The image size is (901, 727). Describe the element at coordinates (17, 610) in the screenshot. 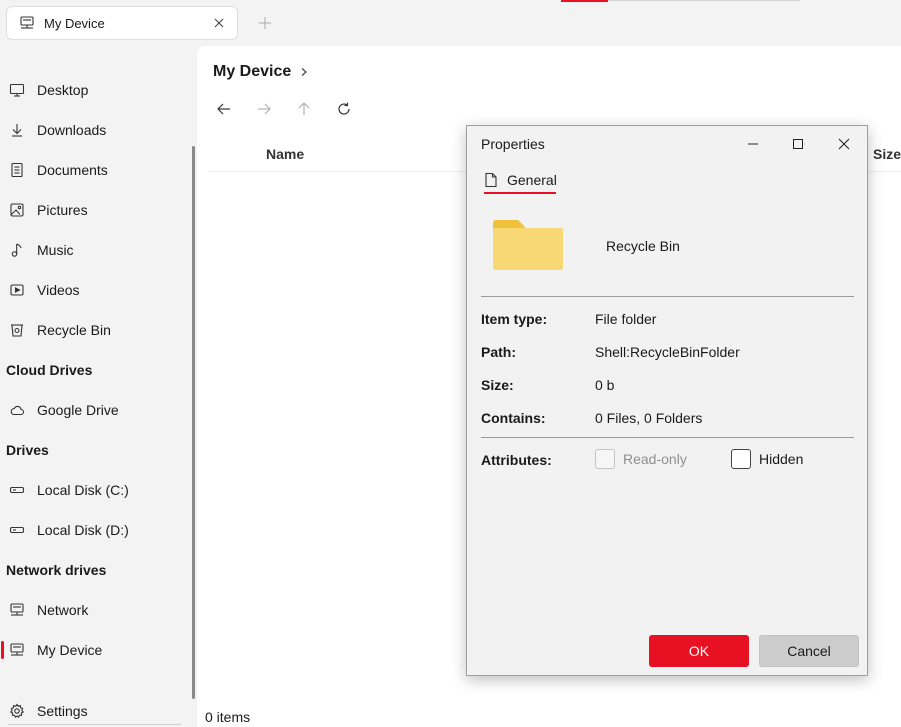

I see `network-icon` at that location.